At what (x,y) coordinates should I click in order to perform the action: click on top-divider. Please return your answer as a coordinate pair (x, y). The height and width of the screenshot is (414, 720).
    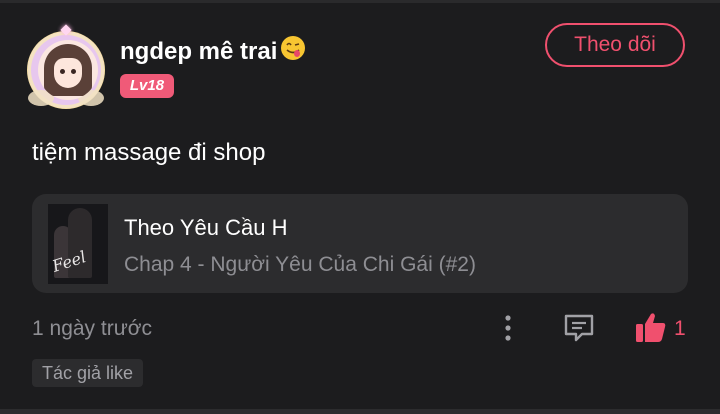
    Looking at the image, I should click on (360, 1).